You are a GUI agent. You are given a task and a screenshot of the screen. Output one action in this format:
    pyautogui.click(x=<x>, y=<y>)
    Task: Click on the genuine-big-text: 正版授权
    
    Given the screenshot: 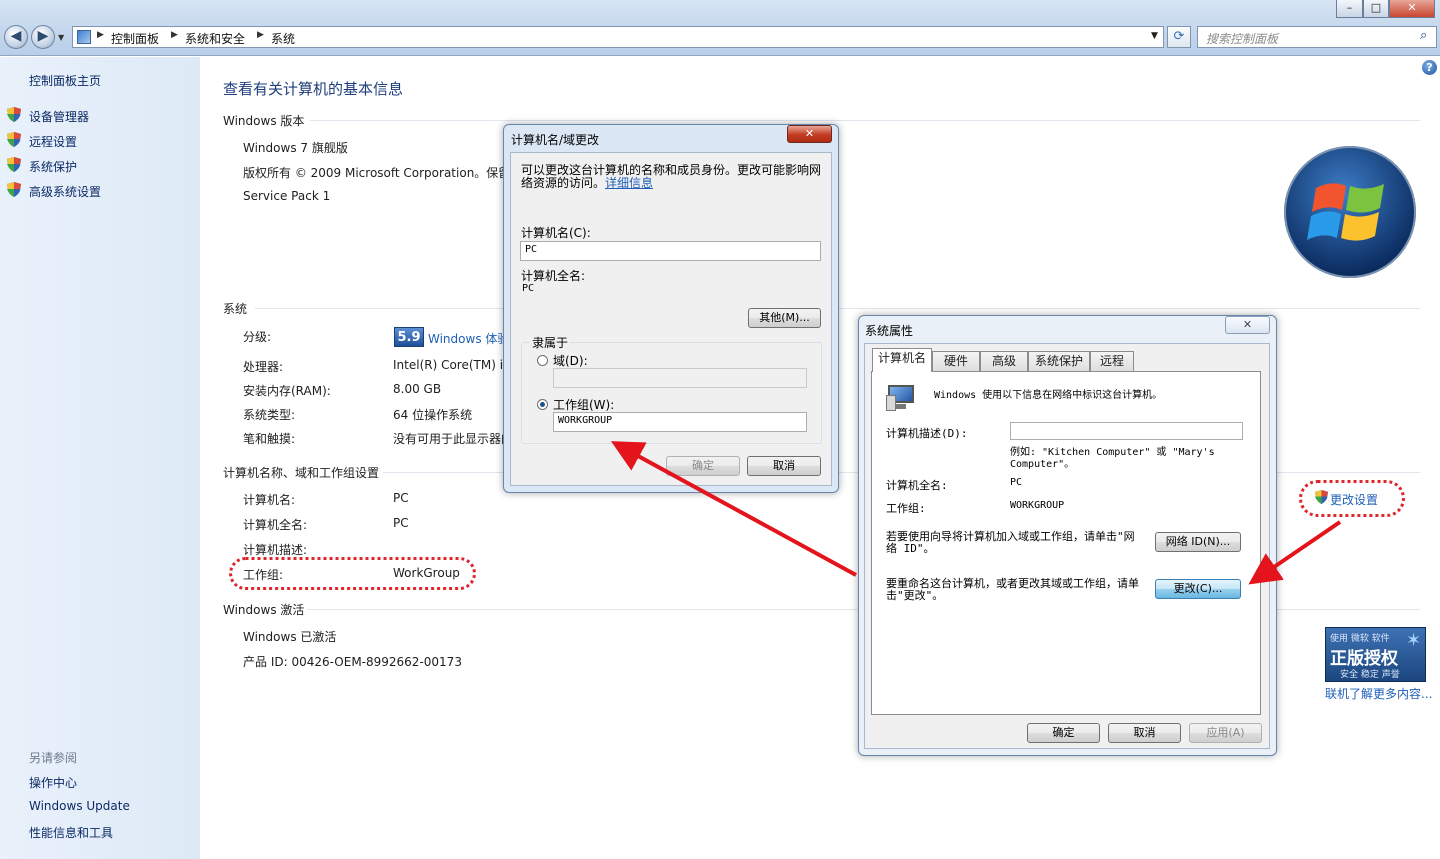 What is the action you would take?
    pyautogui.click(x=1364, y=659)
    